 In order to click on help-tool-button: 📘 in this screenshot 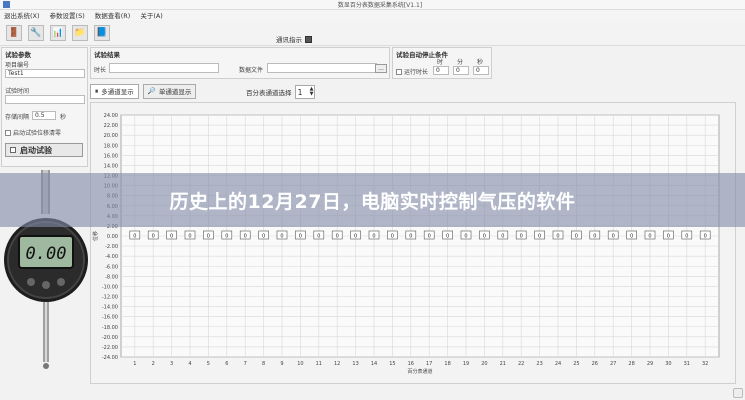, I will do `click(102, 32)`.